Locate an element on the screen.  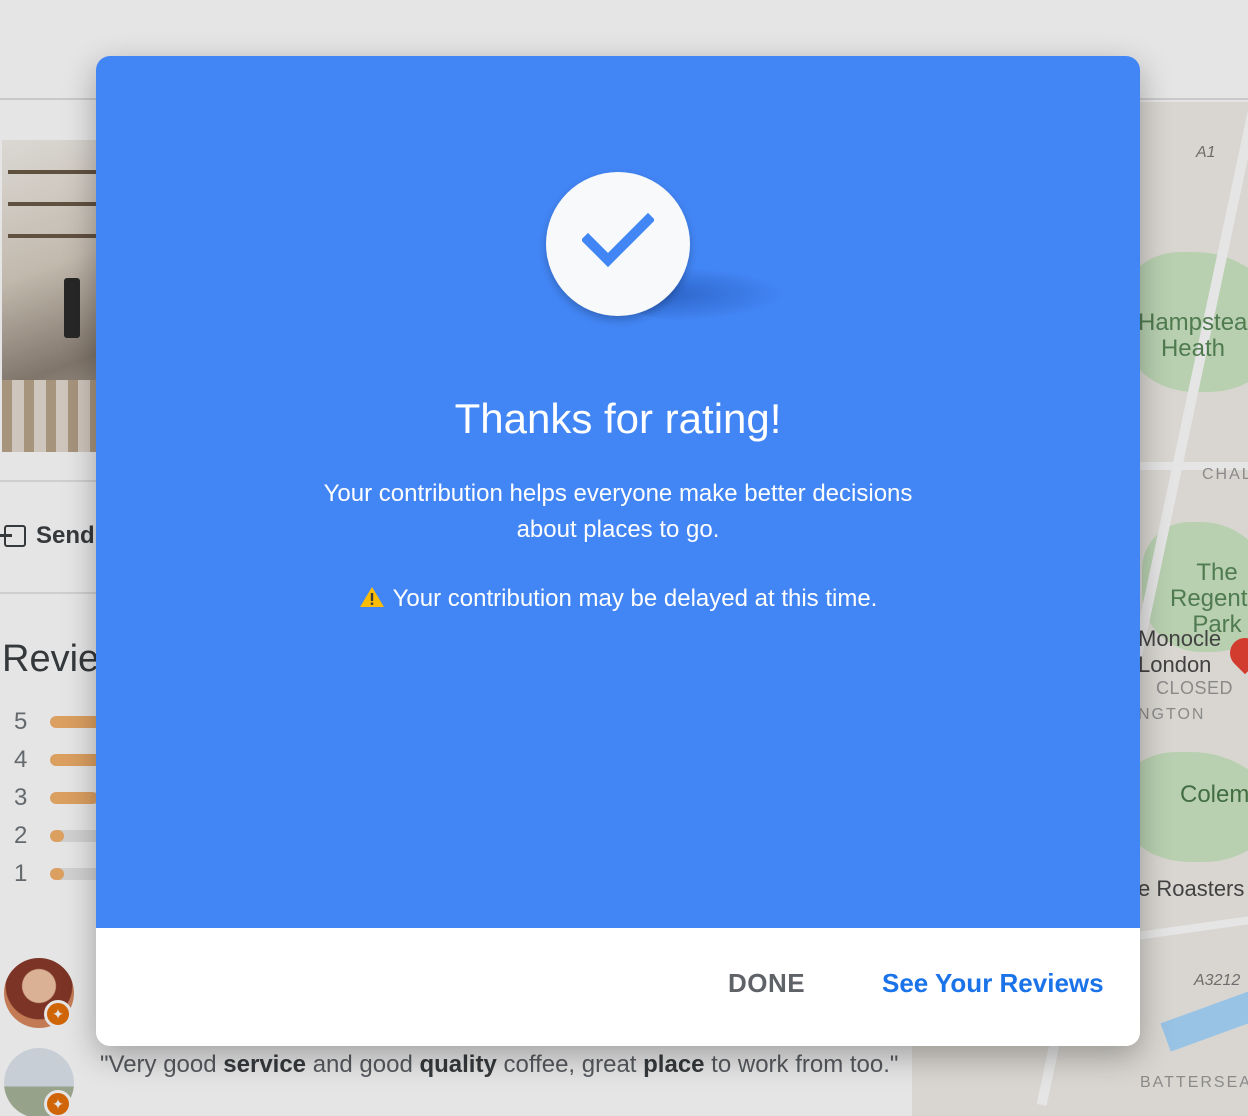
warning-icon is located at coordinates (372, 601).